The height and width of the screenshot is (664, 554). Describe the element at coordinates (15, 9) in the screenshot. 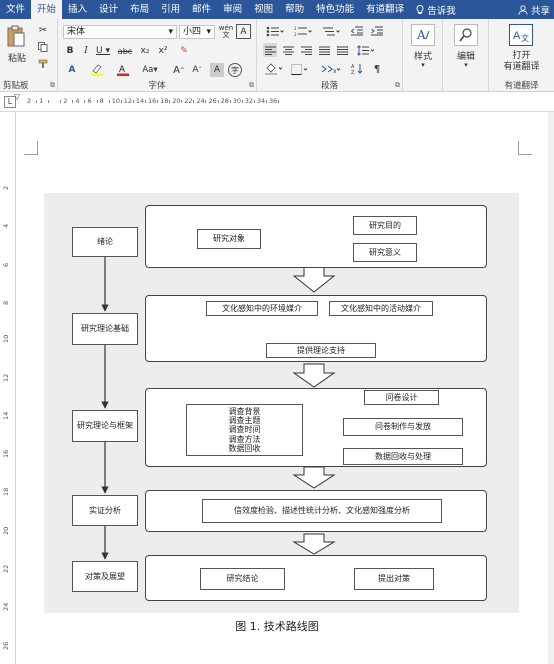

I see `tab-file: 文件` at that location.